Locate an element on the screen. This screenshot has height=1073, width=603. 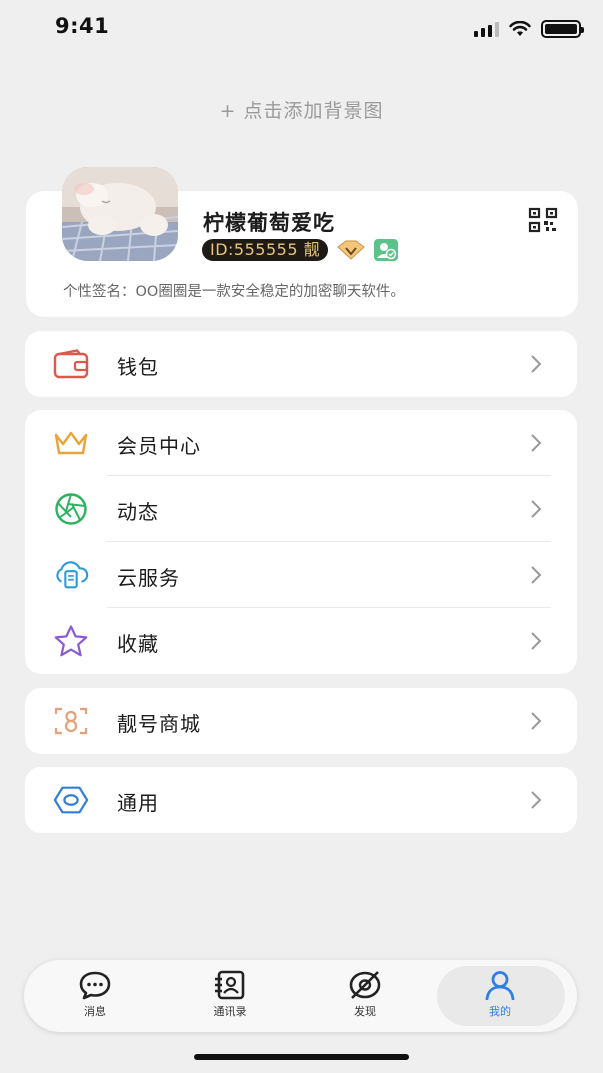
tab-discover: 发现 is located at coordinates (365, 996).